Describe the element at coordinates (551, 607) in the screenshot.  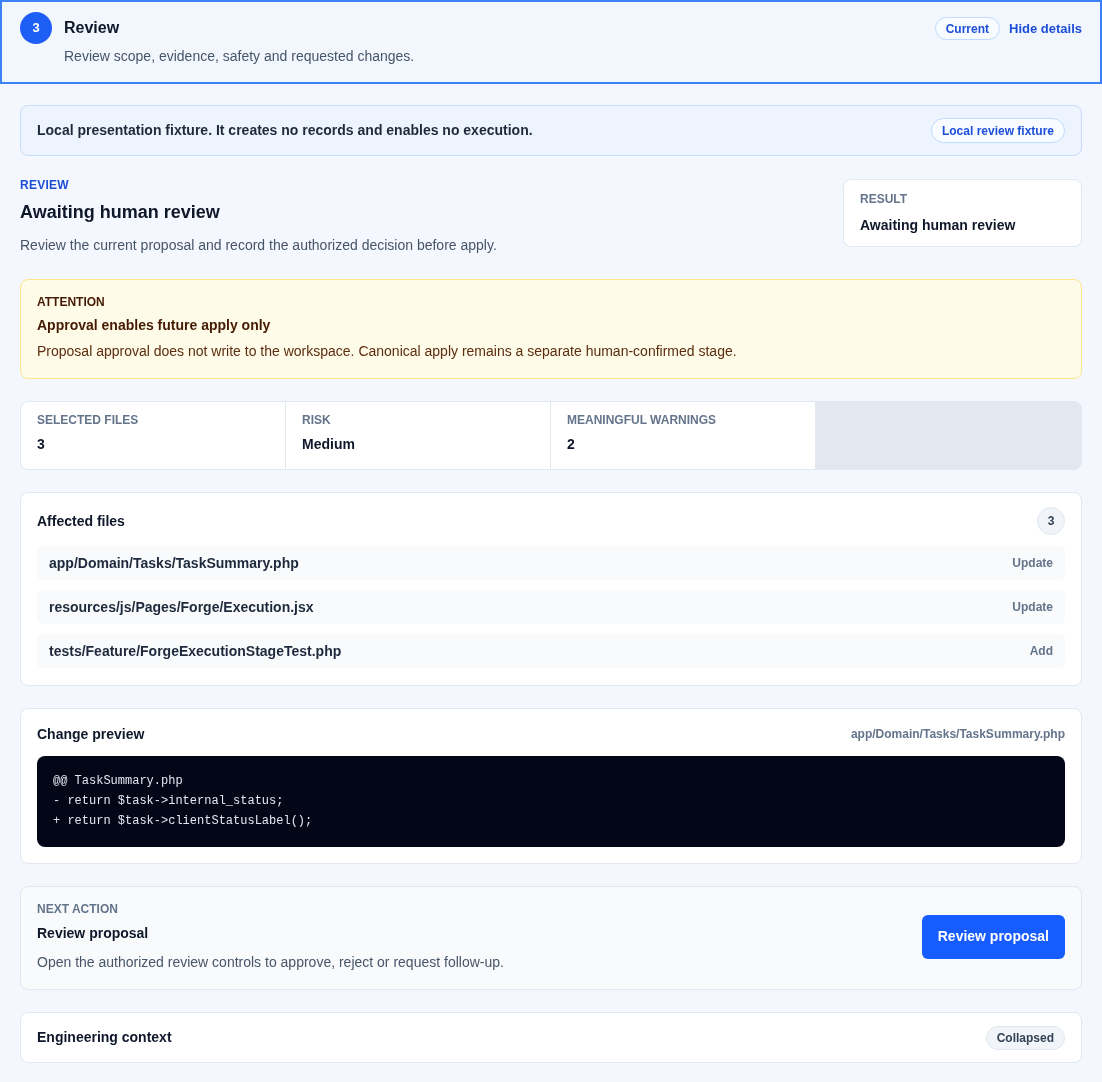
I see `file-row: resources/js/Pages/Forge/Execution.jsx Update` at that location.